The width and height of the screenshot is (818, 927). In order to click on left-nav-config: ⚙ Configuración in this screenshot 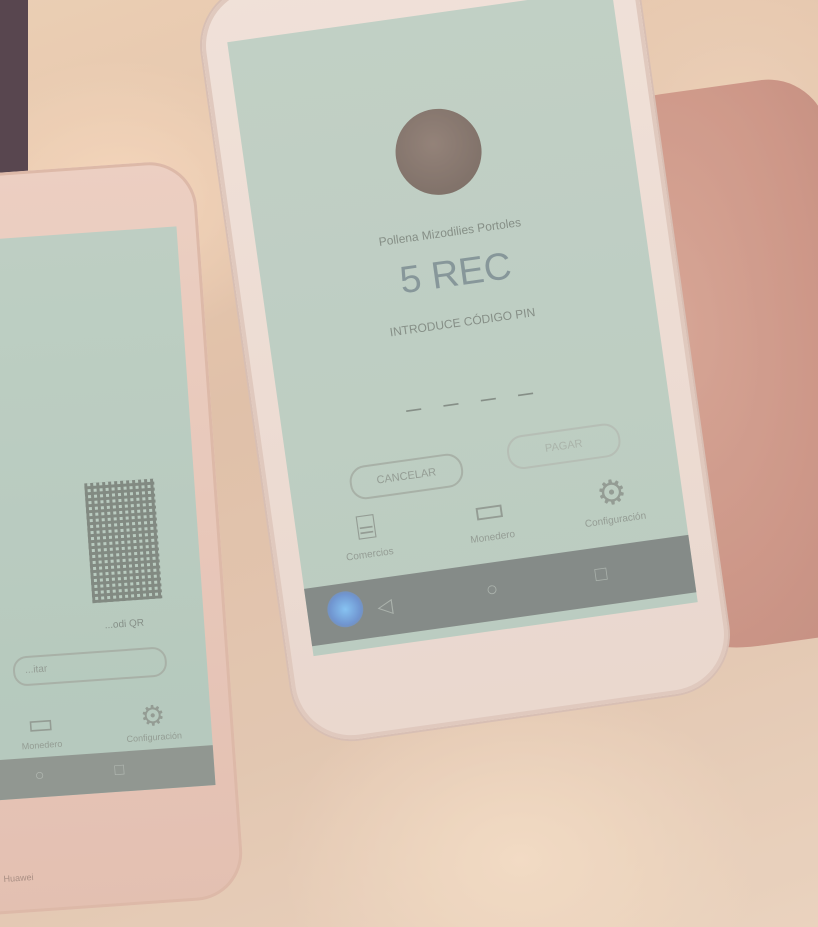, I will do `click(153, 720)`.